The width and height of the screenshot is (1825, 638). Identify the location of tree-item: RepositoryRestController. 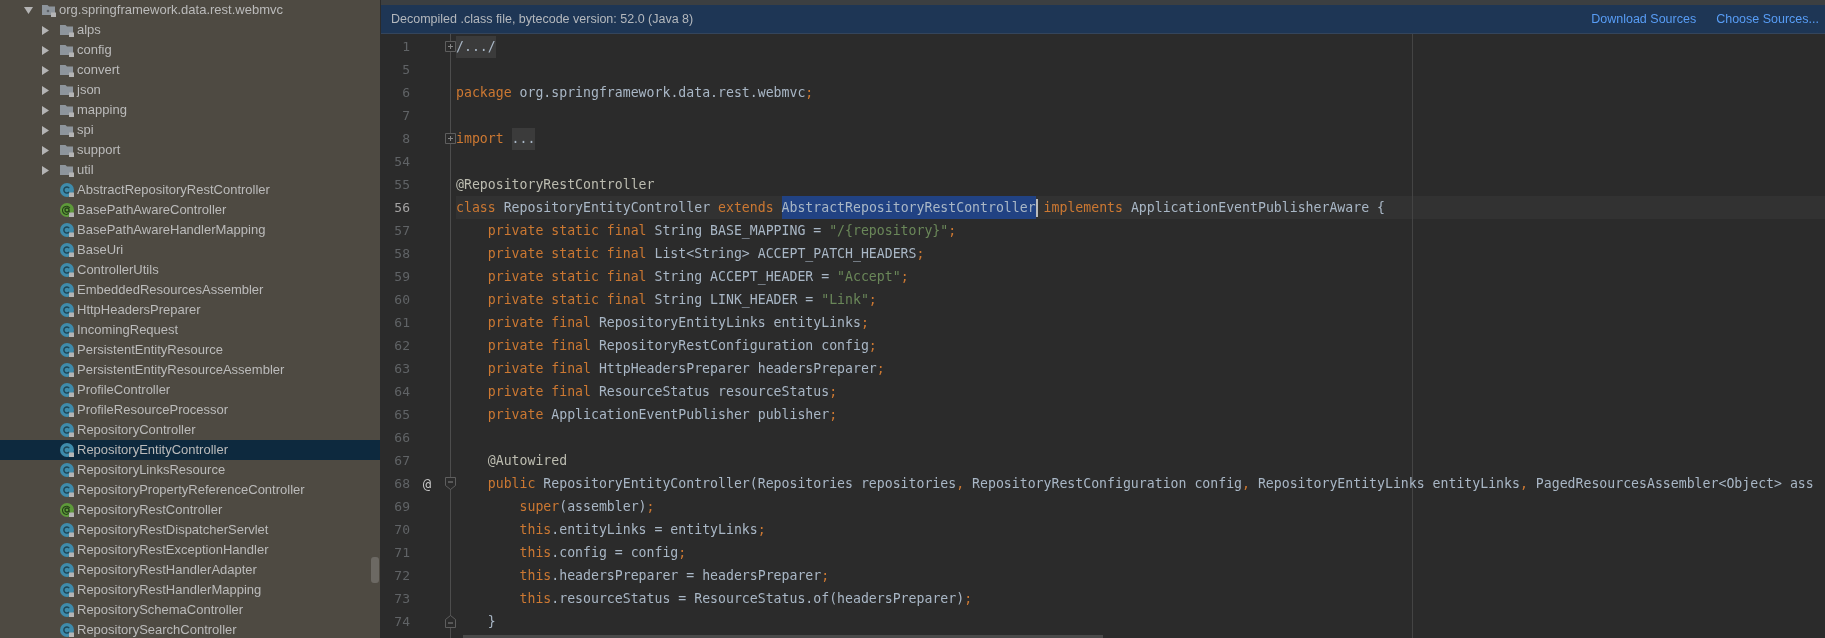
(141, 510).